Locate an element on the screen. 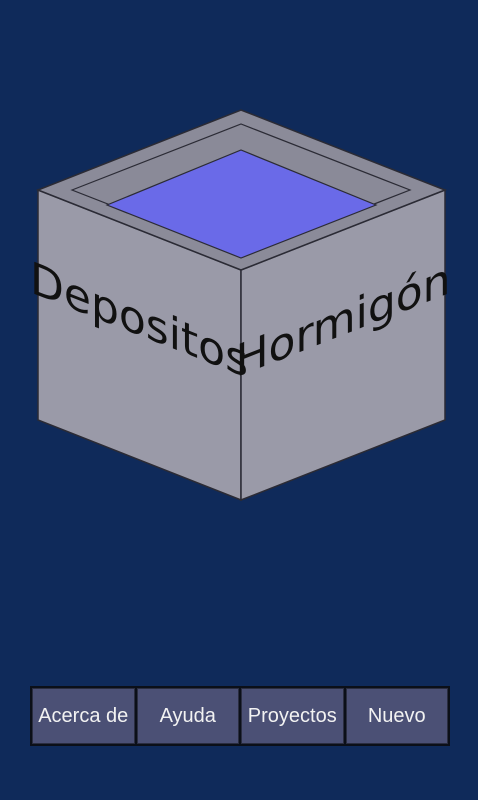 The height and width of the screenshot is (800, 478). help-button: Ayuda is located at coordinates (187, 716).